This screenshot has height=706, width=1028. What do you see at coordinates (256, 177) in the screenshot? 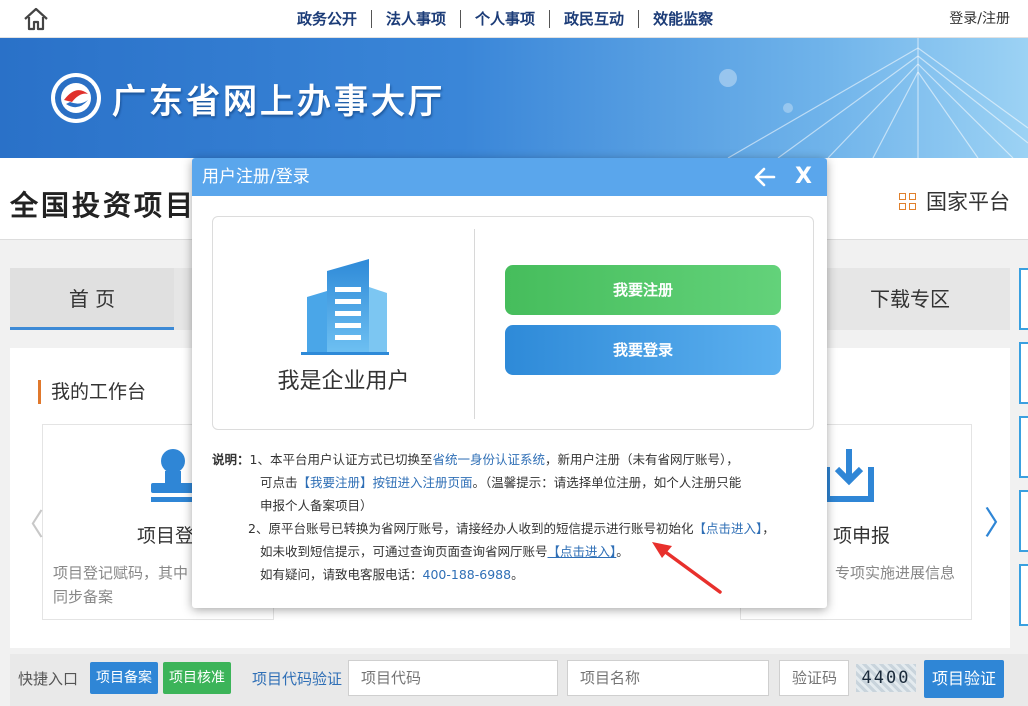
I see `dialog-title: 用户注册/登录` at bounding box center [256, 177].